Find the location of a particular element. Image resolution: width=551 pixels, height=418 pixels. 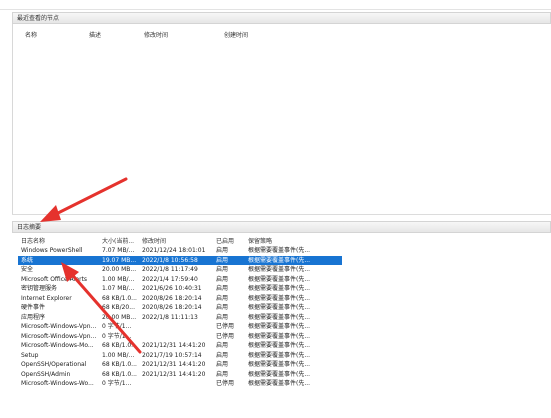

annotation-arrows is located at coordinates (91, 265).